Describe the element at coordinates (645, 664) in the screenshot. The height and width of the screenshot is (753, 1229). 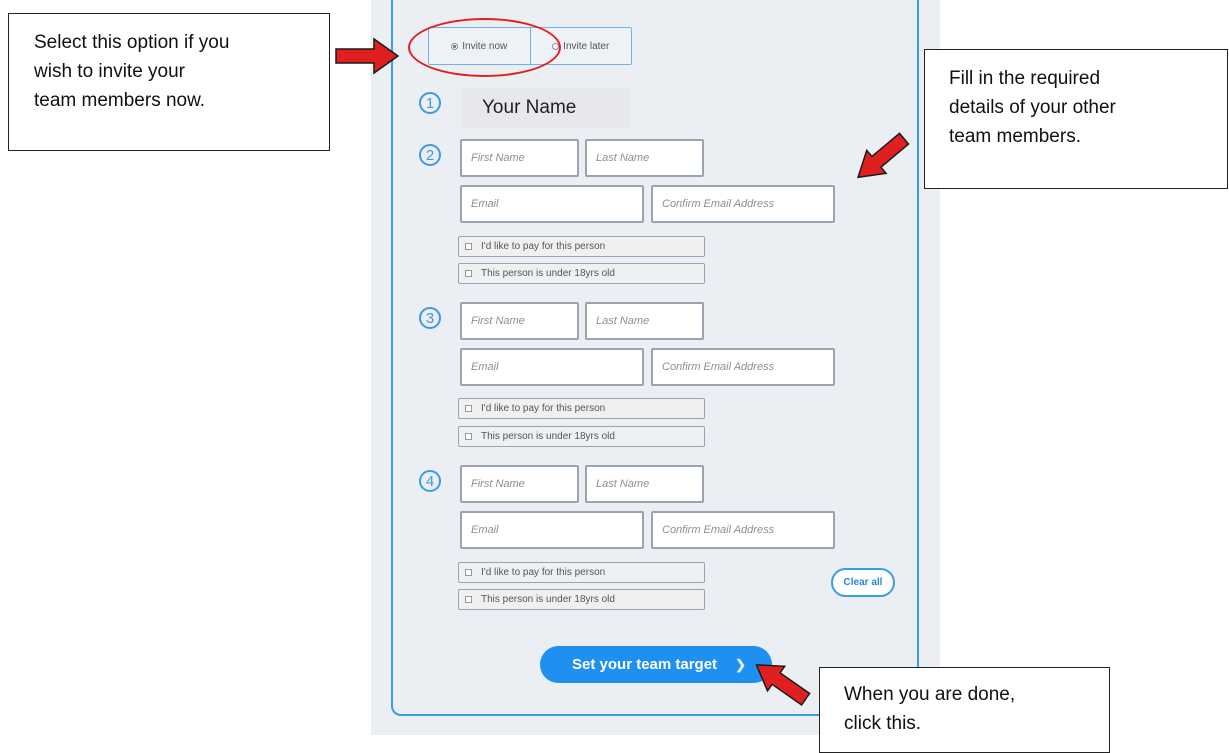
I see `set-team-target-label: Set your team target` at that location.